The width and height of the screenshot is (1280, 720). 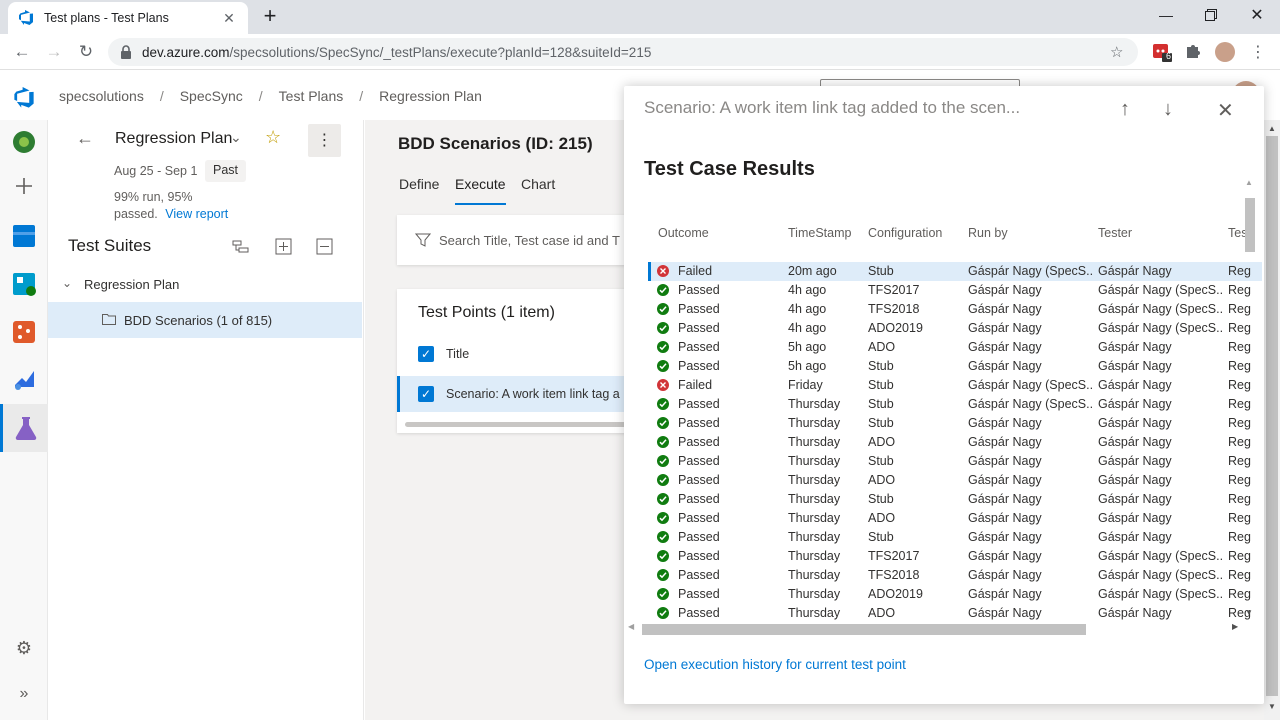 I want to click on results-horizontal-scrollbar: ◀ ▶, so click(x=933, y=629).